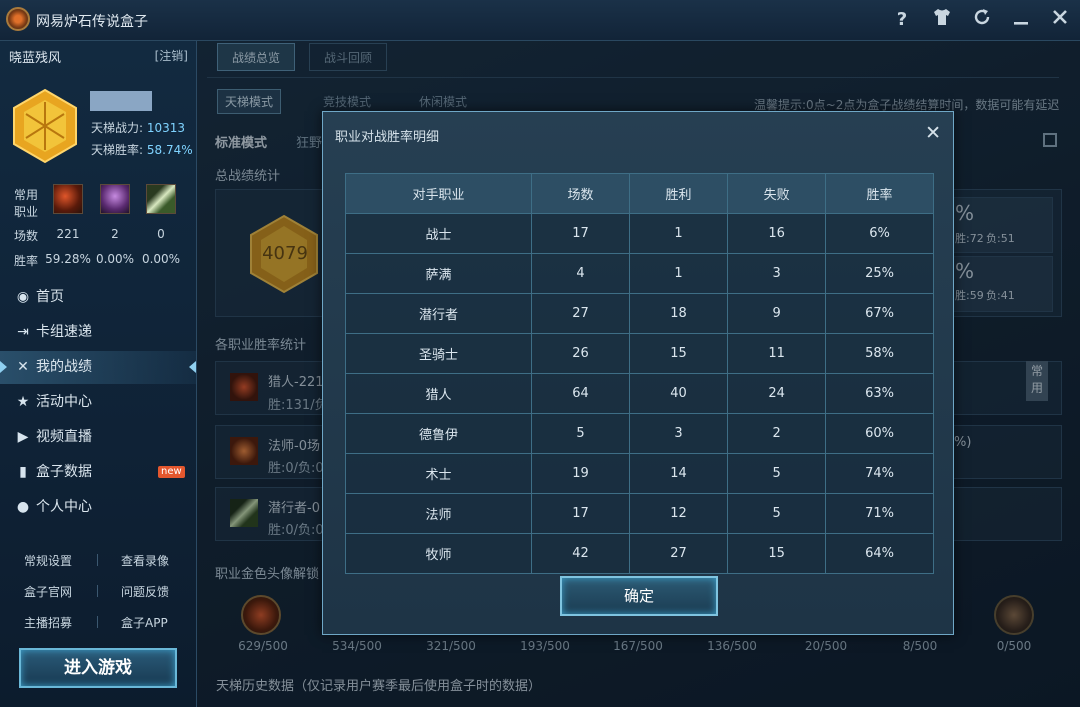  I want to click on streamer-recruit-link: 主播招募, so click(48, 622).